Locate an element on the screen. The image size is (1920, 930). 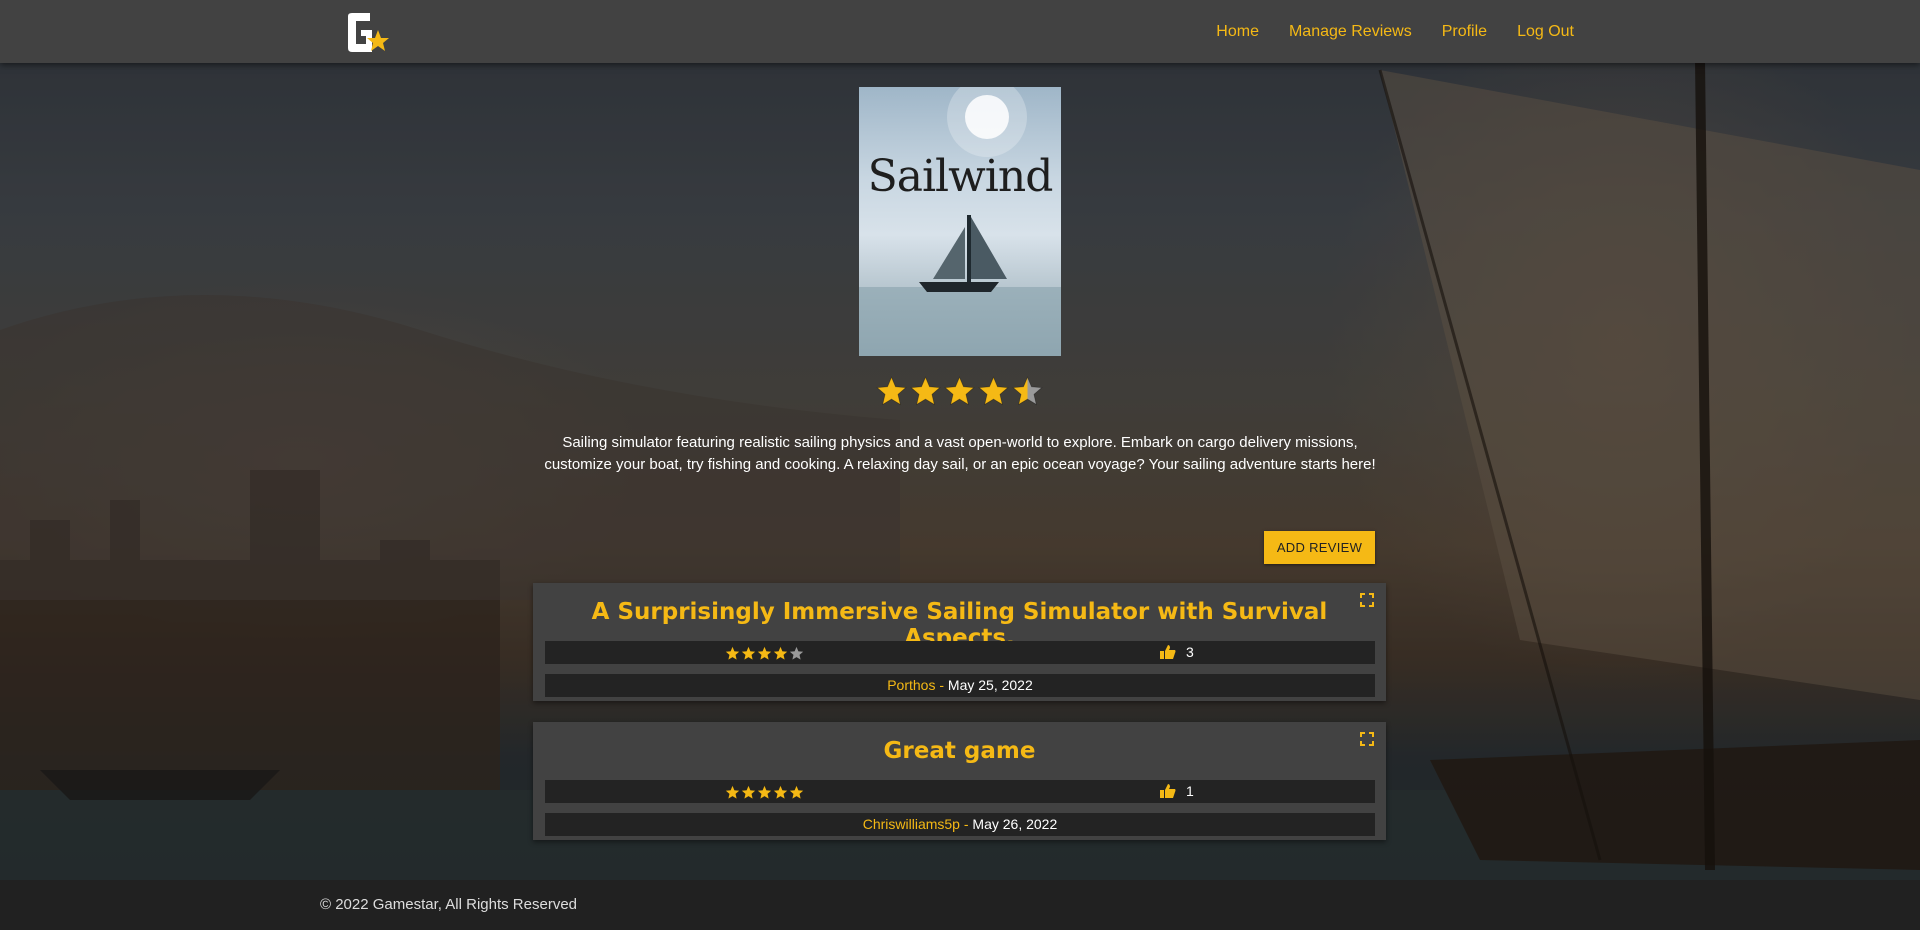
footer: © 2022 Gamestar, All Rights Reserved is located at coordinates (960, 905).